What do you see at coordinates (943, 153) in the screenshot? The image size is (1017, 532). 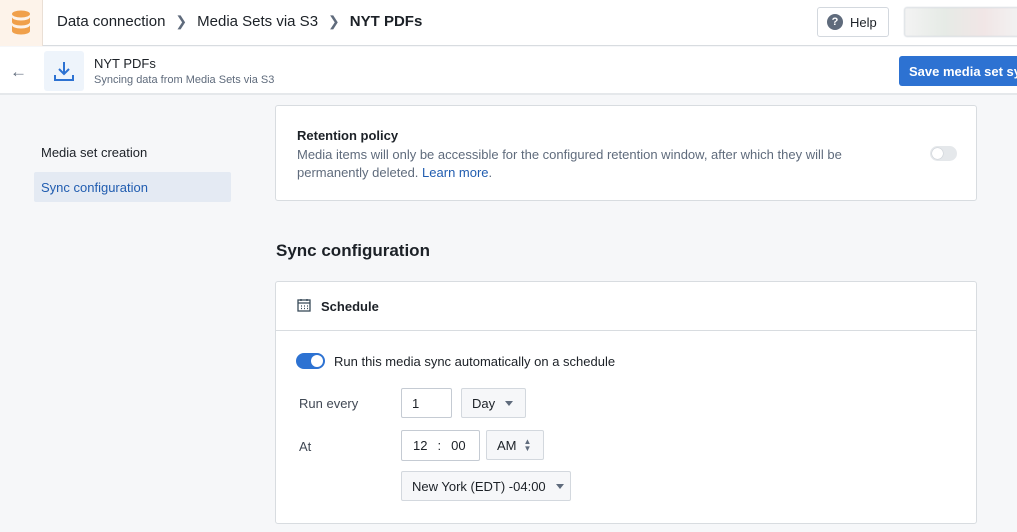 I see `retention-toggle` at bounding box center [943, 153].